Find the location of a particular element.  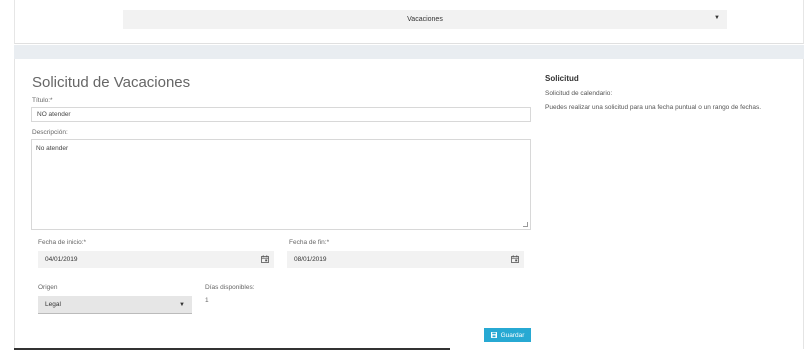

dias-disponibles-value: 1 is located at coordinates (207, 300).